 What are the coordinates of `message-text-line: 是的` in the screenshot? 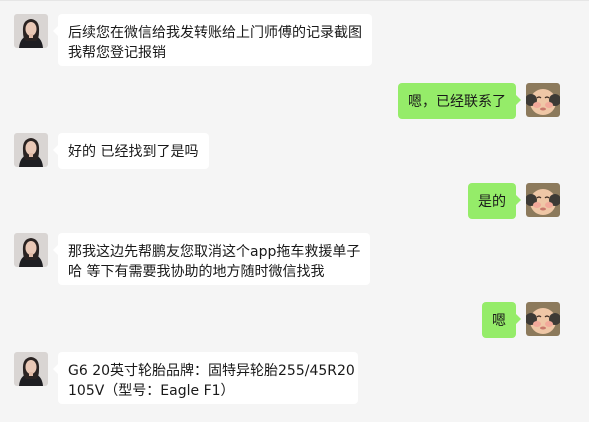 It's located at (492, 202).